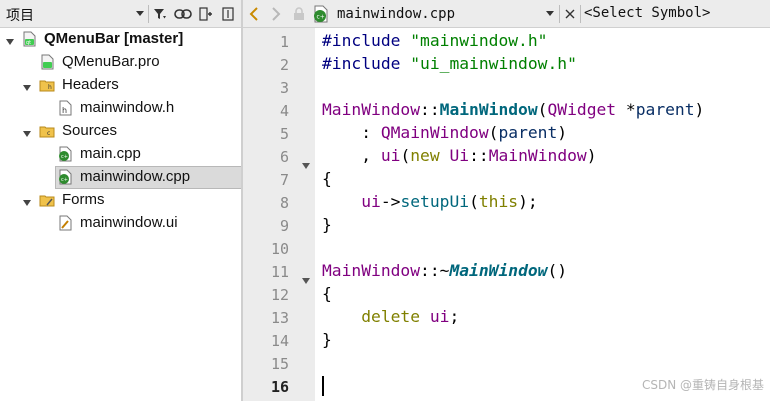 Image resolution: width=770 pixels, height=401 pixels. Describe the element at coordinates (47, 131) in the screenshot. I see `sources-folder-icon: c` at that location.